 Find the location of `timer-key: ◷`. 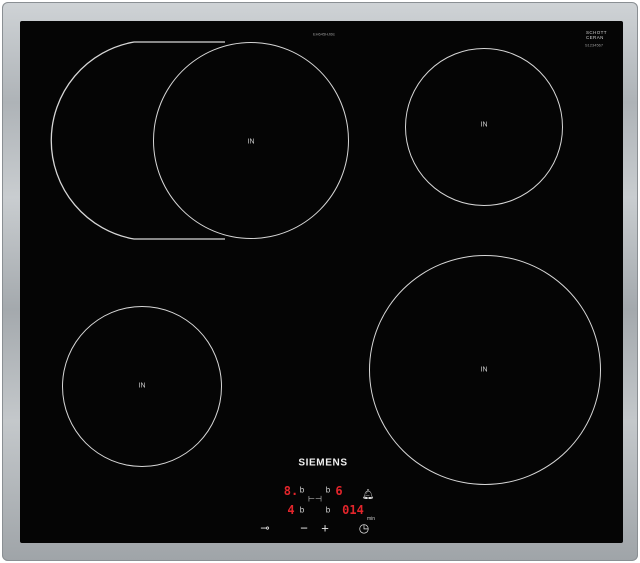

timer-key: ◷ is located at coordinates (364, 528).